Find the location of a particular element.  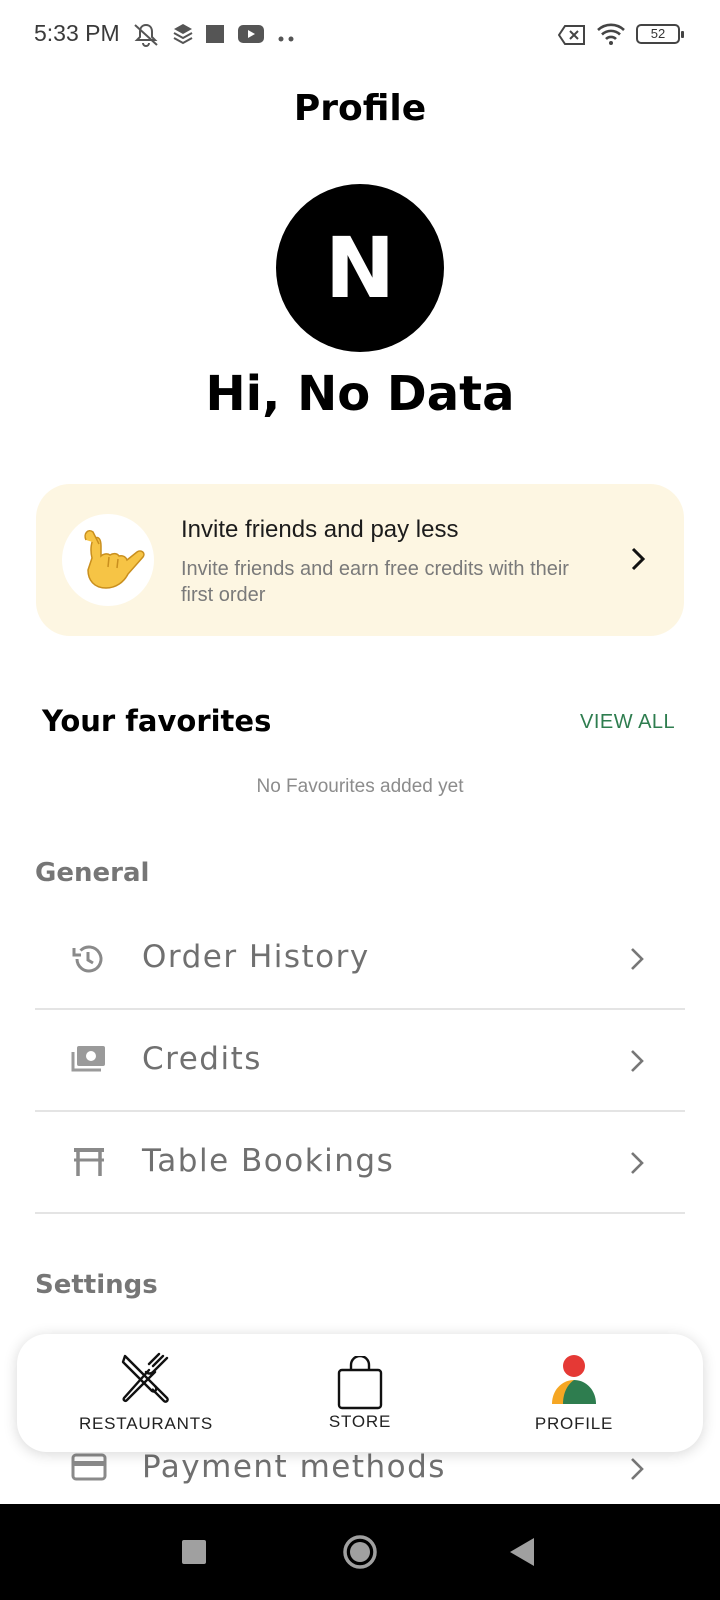

table-icon is located at coordinates (89, 1164).